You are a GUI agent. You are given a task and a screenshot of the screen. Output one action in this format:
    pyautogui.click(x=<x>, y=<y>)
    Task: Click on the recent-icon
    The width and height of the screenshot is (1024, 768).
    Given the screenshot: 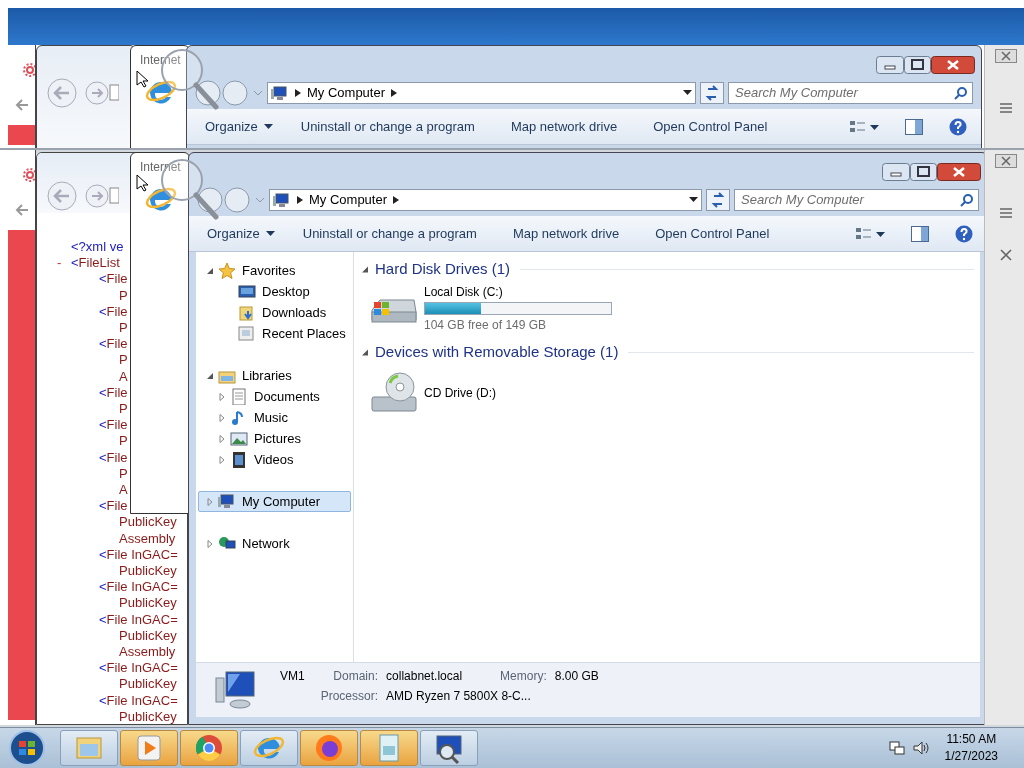 What is the action you would take?
    pyautogui.click(x=247, y=333)
    